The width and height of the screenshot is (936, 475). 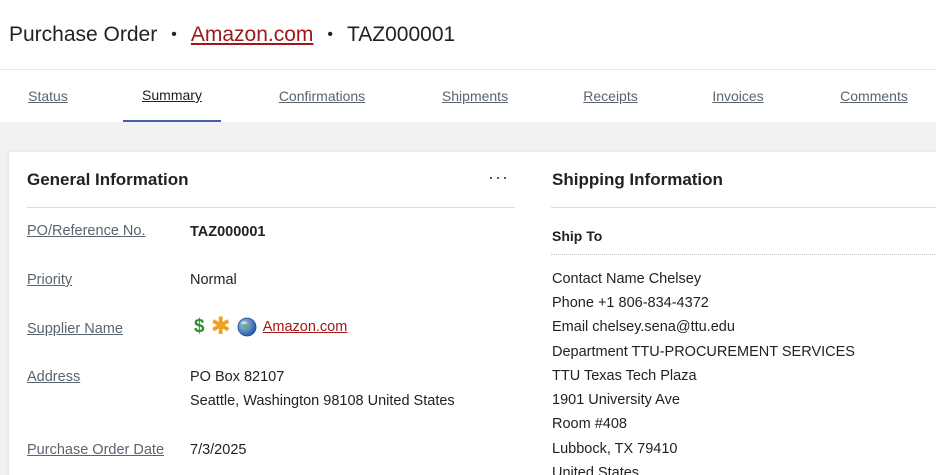 What do you see at coordinates (615, 449) in the screenshot?
I see `ship-city-state-zip: Lubbock, TX 79410` at bounding box center [615, 449].